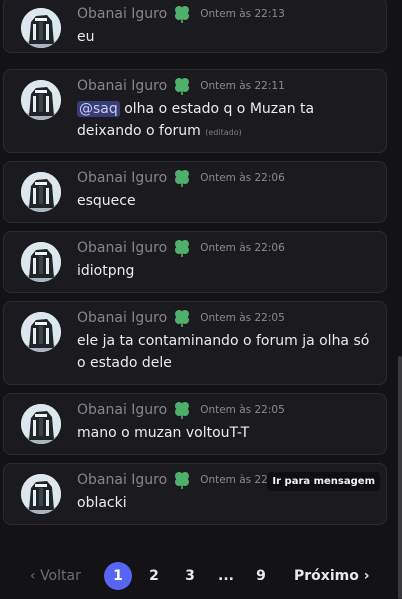  What do you see at coordinates (323, 481) in the screenshot?
I see `jump-to-message-button: Ir para mensagem` at bounding box center [323, 481].